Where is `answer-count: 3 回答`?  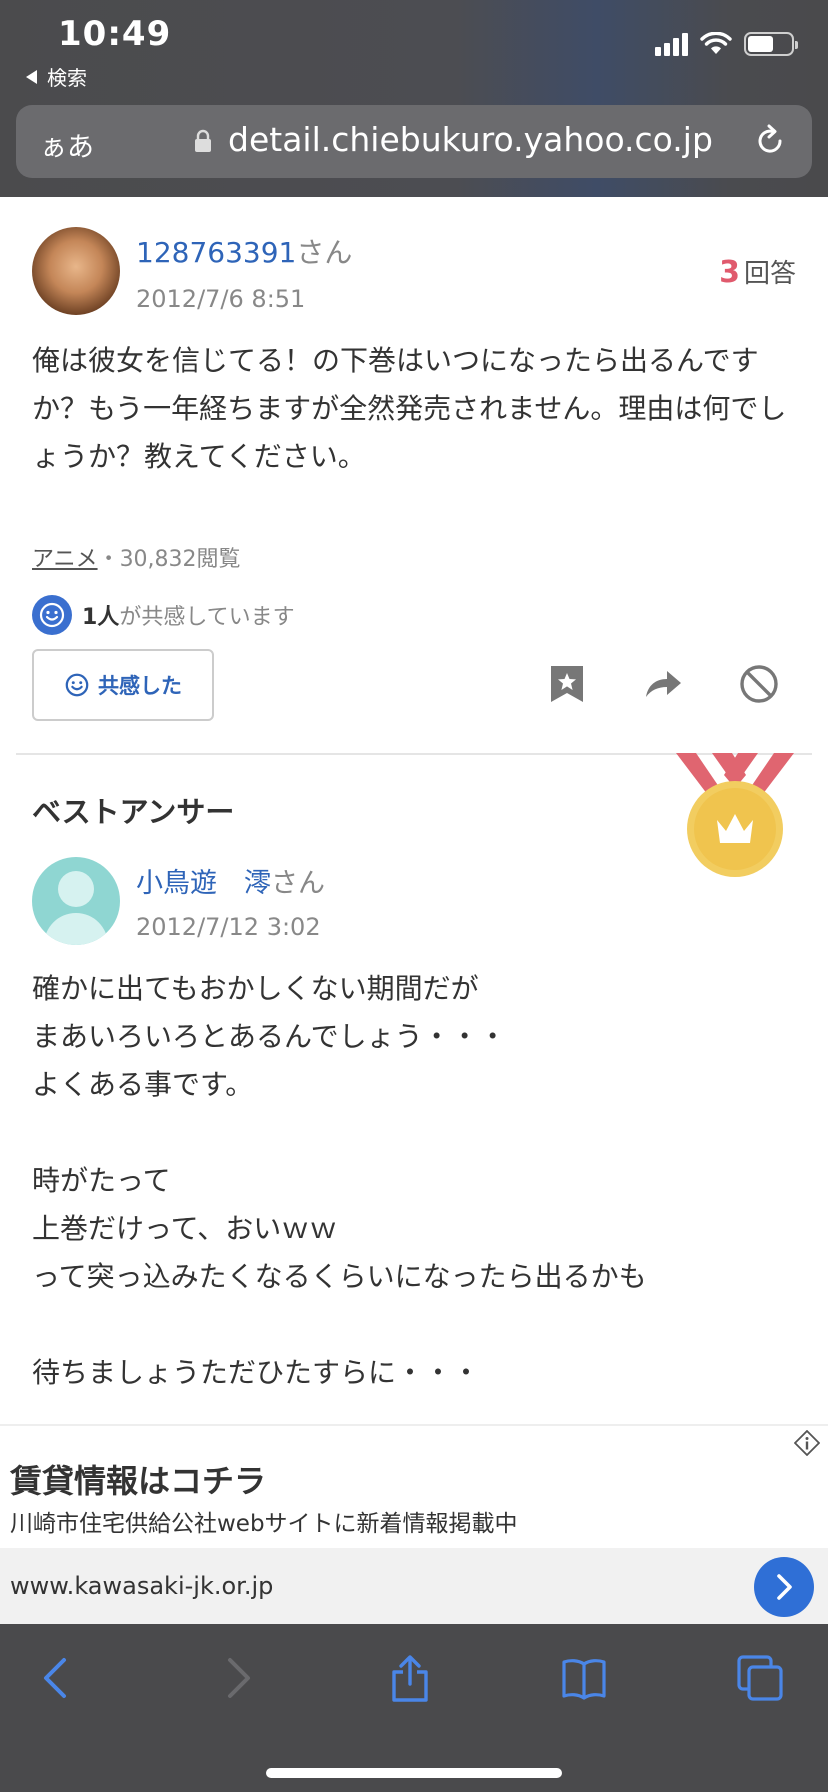 answer-count: 3 回答 is located at coordinates (757, 271).